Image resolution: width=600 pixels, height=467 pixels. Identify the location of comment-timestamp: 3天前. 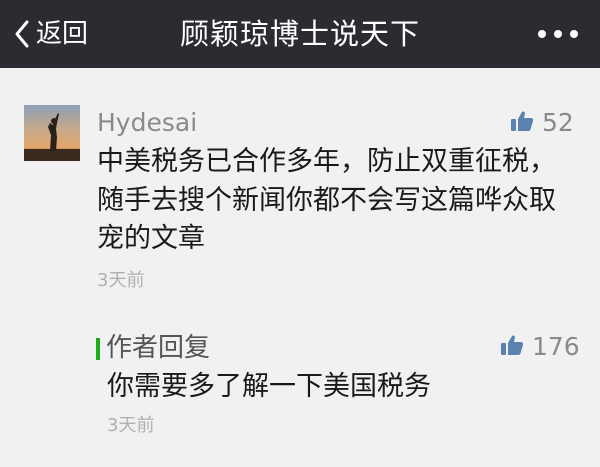
(121, 280).